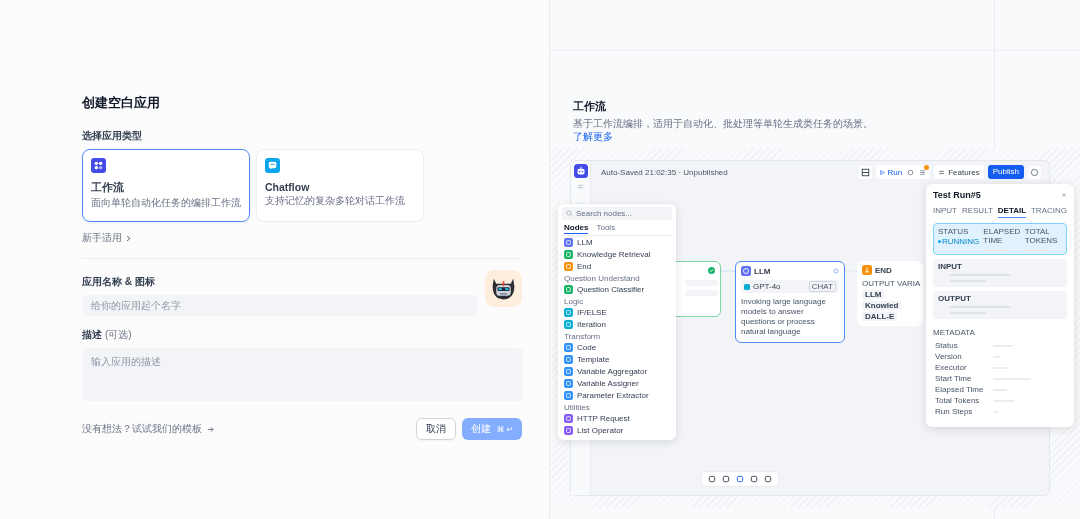 The height and width of the screenshot is (519, 1080). I want to click on search-icon, so click(569, 213).